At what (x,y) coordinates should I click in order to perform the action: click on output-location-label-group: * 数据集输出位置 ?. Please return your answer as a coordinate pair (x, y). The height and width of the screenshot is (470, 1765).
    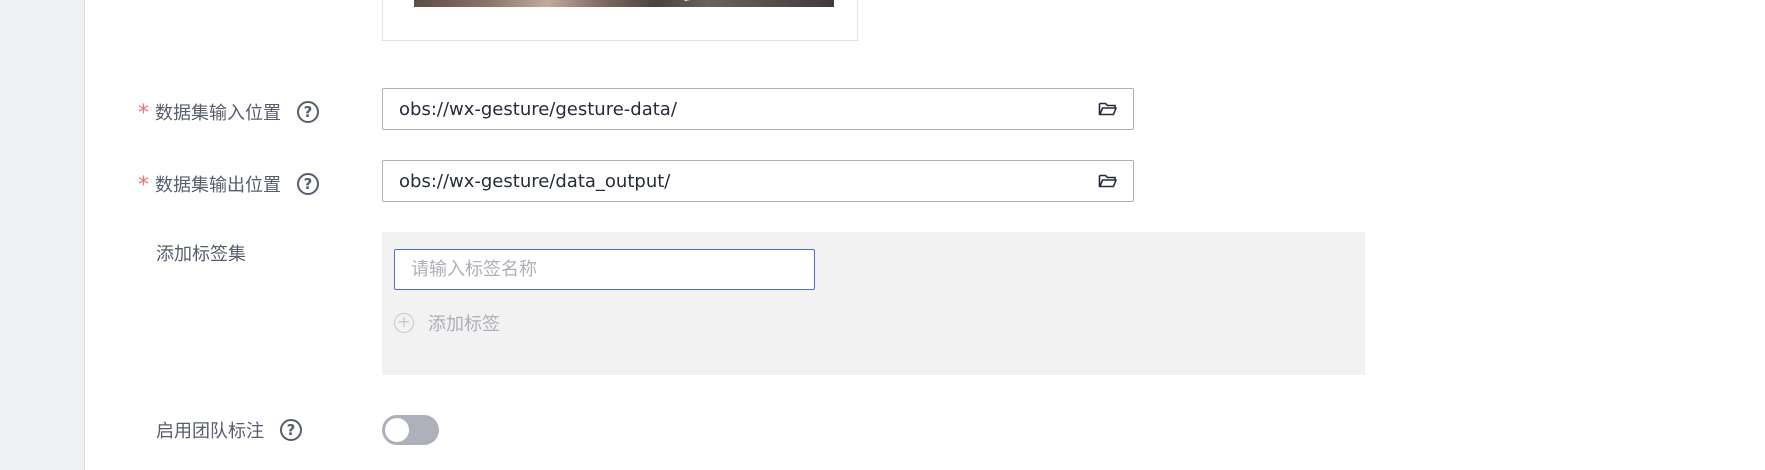
    Looking at the image, I should click on (228, 184).